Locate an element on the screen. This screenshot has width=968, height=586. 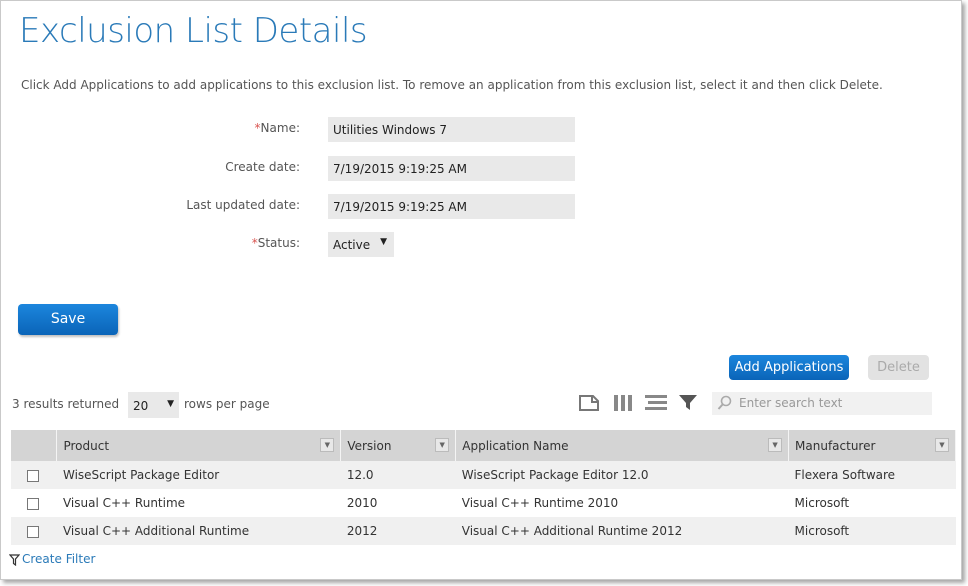
updated-date-label: Last updated date: is located at coordinates (243, 205).